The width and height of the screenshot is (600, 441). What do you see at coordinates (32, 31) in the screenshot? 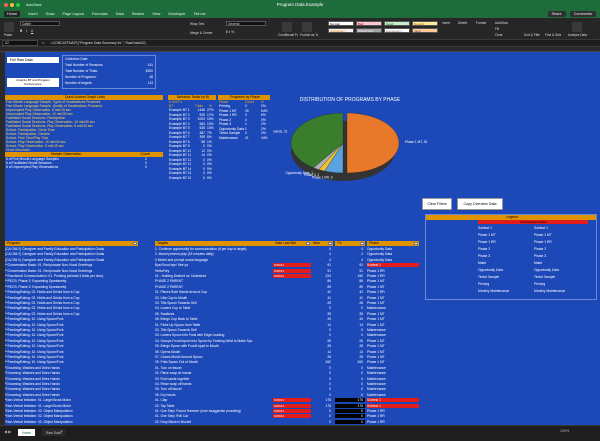
I see `underline-button: U` at bounding box center [32, 31].